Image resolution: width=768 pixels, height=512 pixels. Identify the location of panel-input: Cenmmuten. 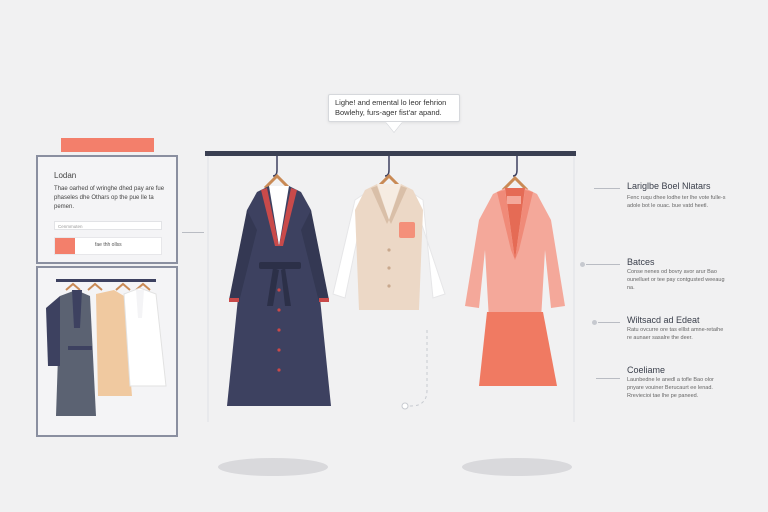
(108, 225).